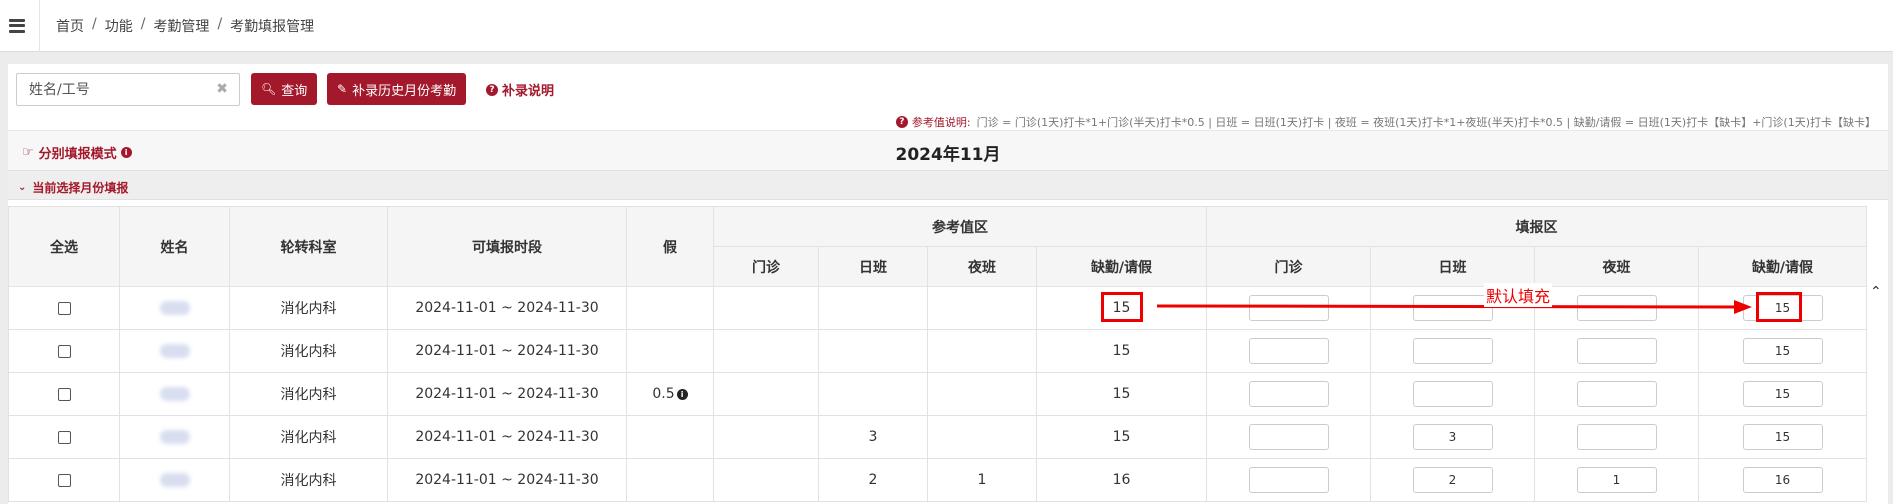  I want to click on supplement-button-label: 补录历史月份考勤, so click(404, 91).